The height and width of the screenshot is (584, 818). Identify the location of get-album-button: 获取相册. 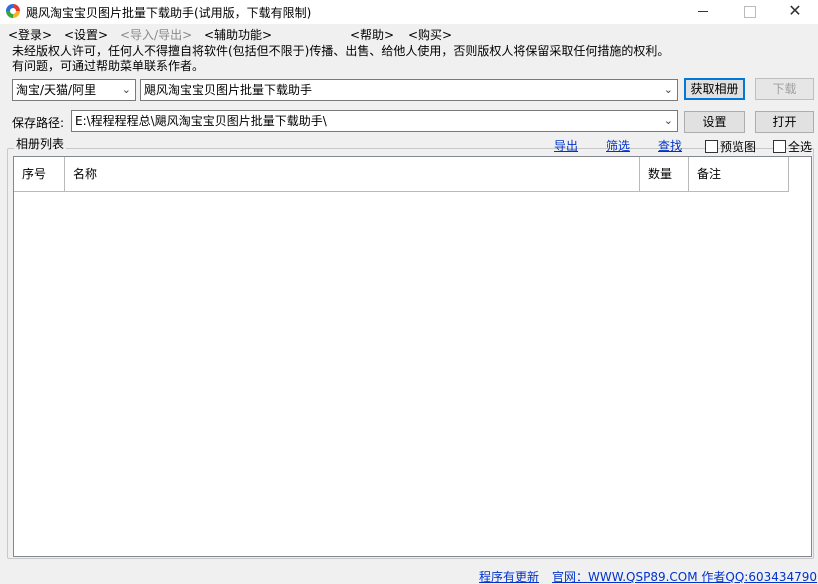
(714, 89).